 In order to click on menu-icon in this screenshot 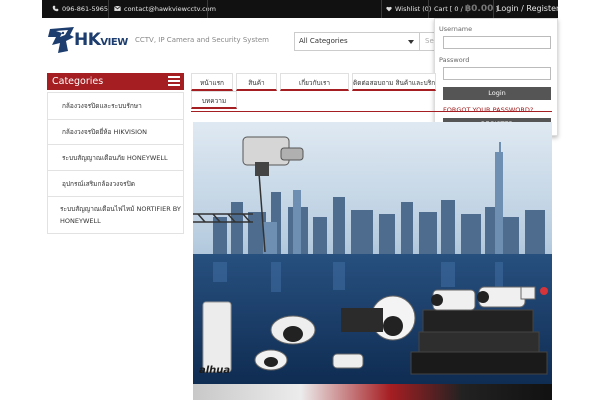, I will do `click(174, 81)`.